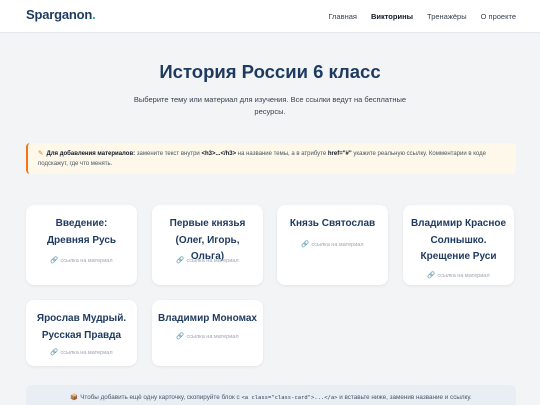  I want to click on notice-code-2: href="#", so click(339, 154).